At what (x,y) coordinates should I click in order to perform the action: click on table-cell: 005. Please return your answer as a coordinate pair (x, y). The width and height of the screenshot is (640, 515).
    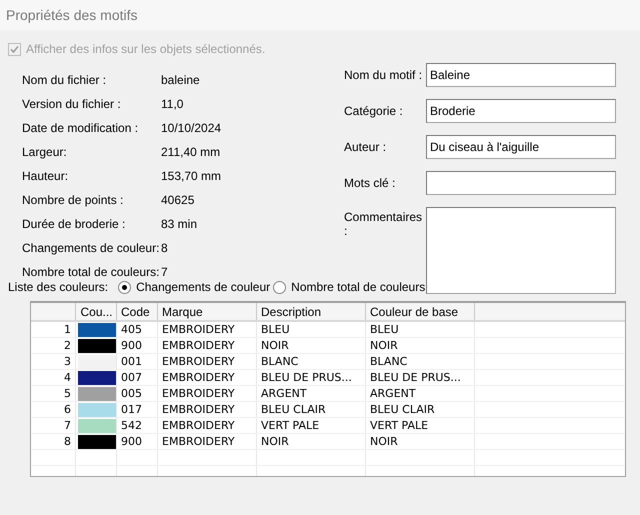
    Looking at the image, I should click on (131, 393).